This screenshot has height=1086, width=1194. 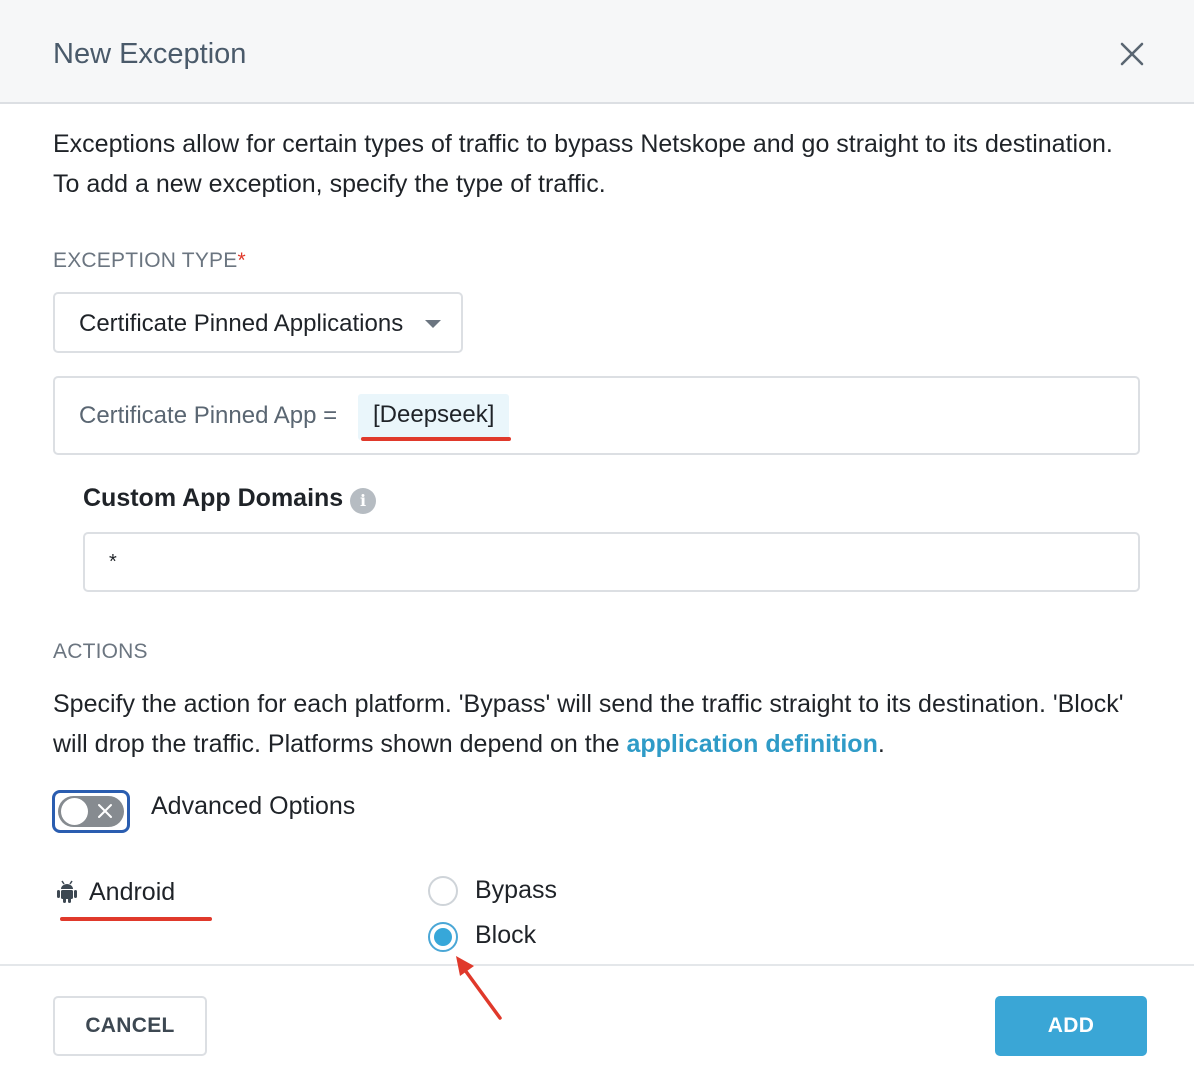 What do you see at coordinates (881, 744) in the screenshot?
I see `actions-desc-end: .` at bounding box center [881, 744].